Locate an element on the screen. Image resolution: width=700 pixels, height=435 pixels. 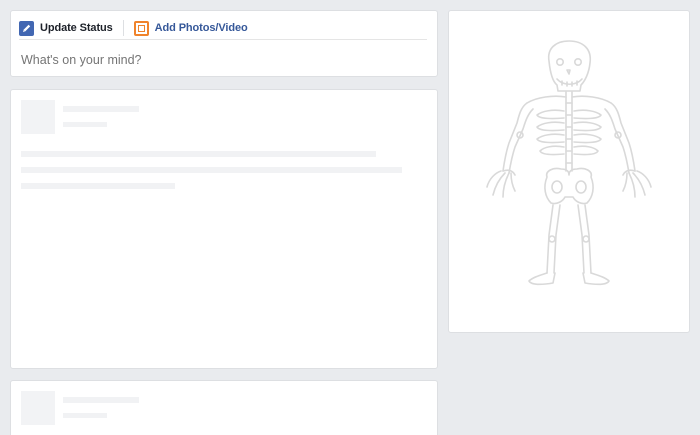
photo-icon is located at coordinates (141, 28).